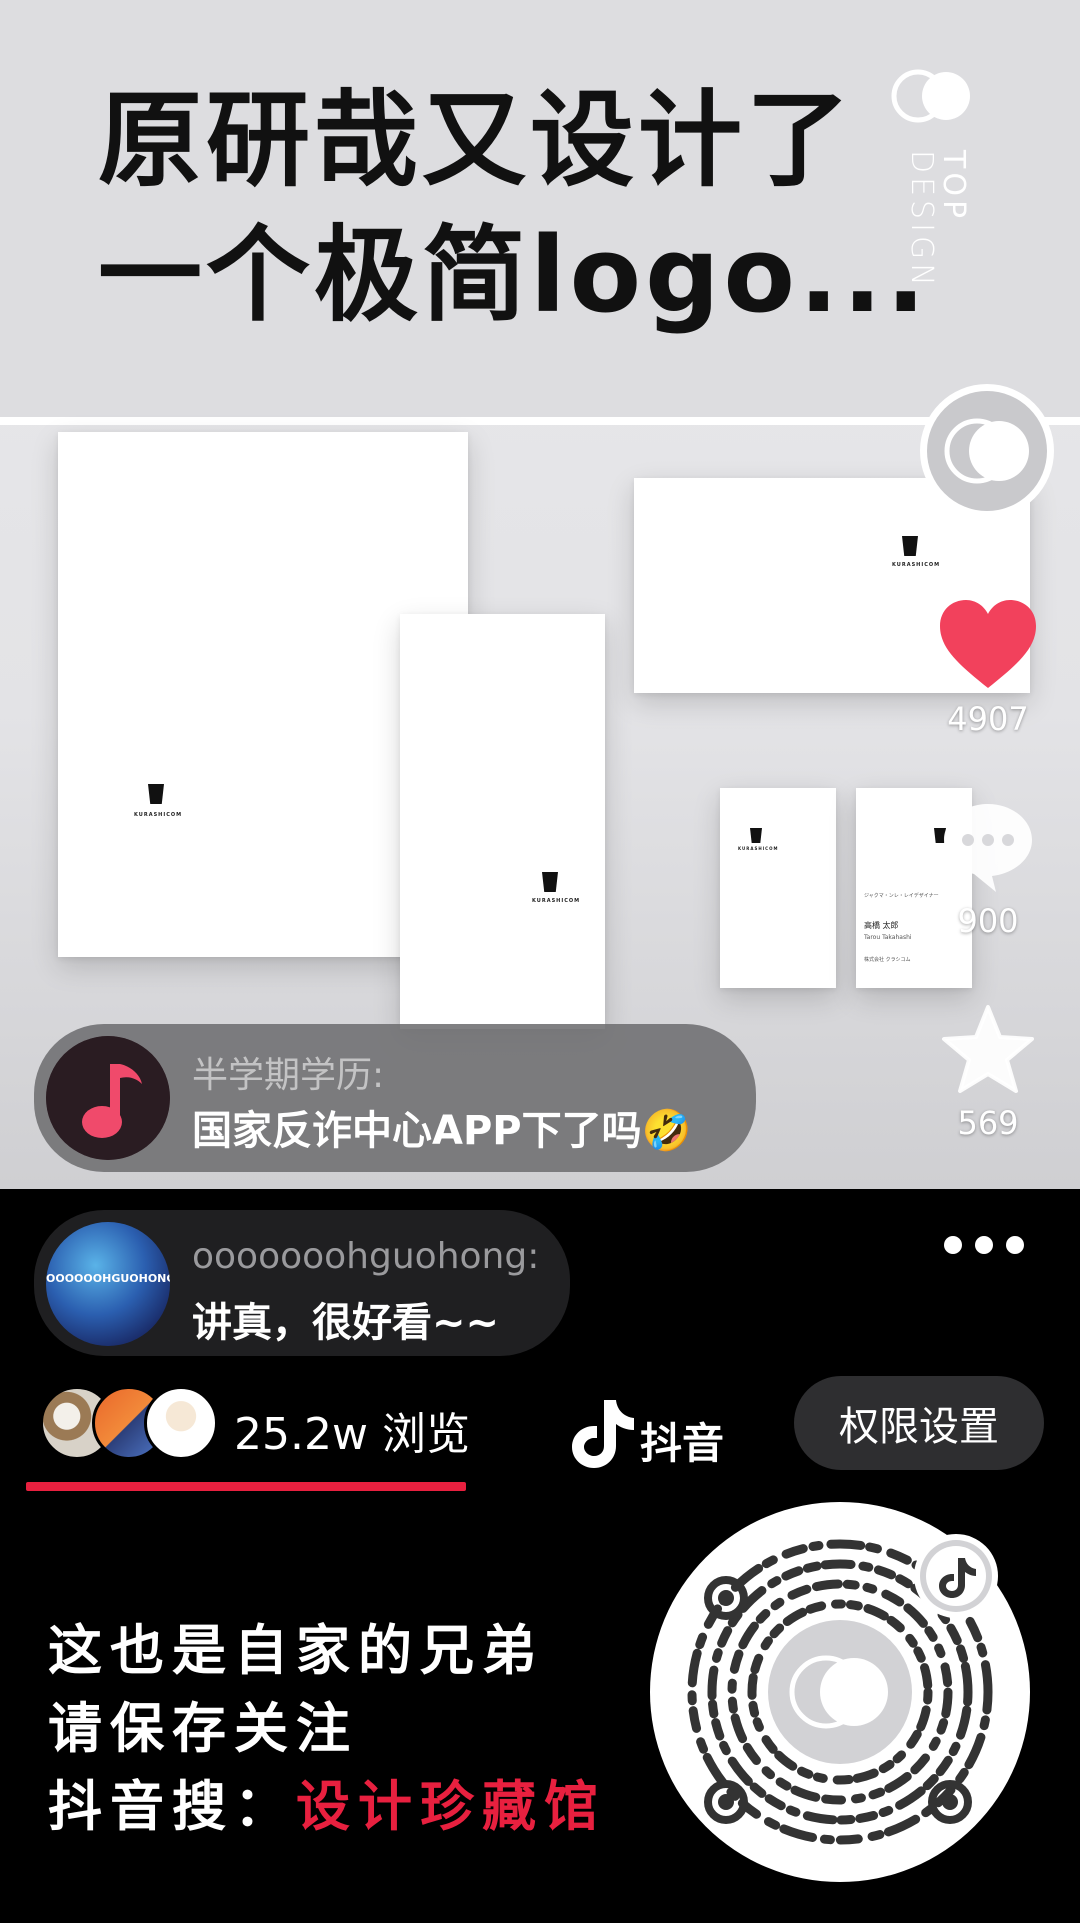 The image size is (1080, 1923). What do you see at coordinates (172, 1806) in the screenshot?
I see `promo-search-prefix: 抖音搜：` at bounding box center [172, 1806].